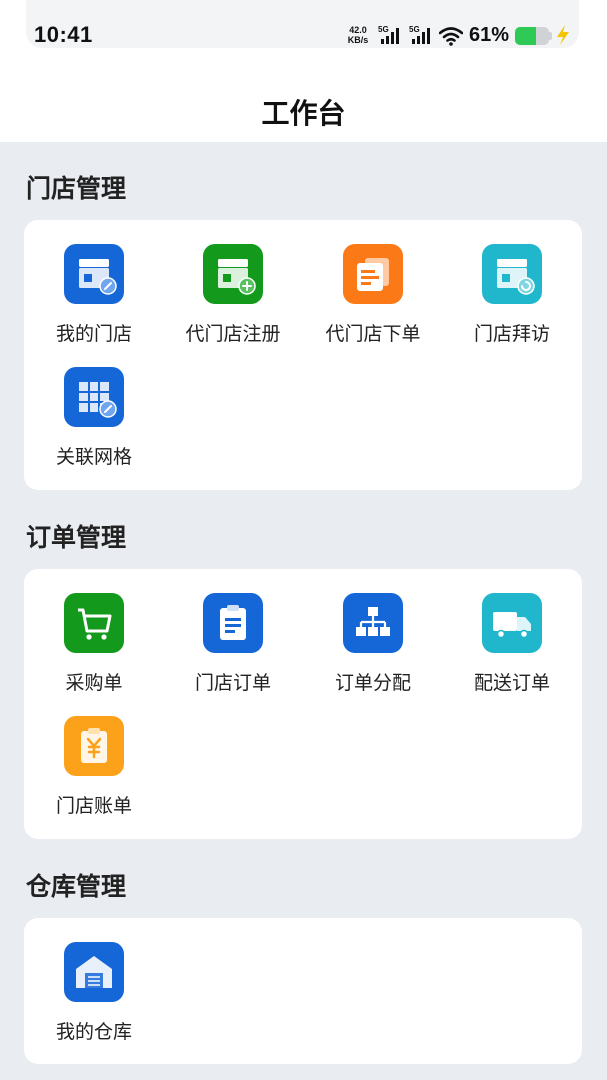 This screenshot has width=607, height=1080. What do you see at coordinates (302, 24) in the screenshot?
I see `status-bar: 10:41 42.0 KB/s 5G 5G 61%` at bounding box center [302, 24].